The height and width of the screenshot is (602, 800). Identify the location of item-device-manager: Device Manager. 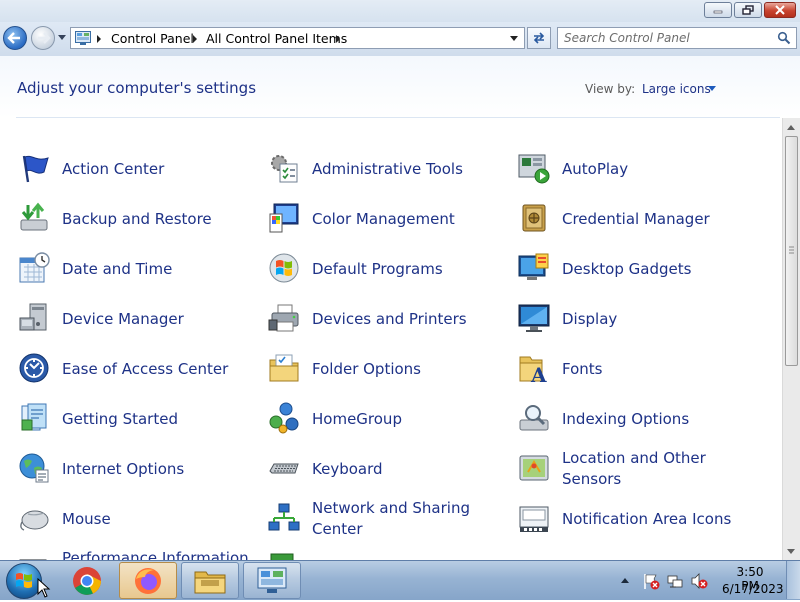
(133, 318).